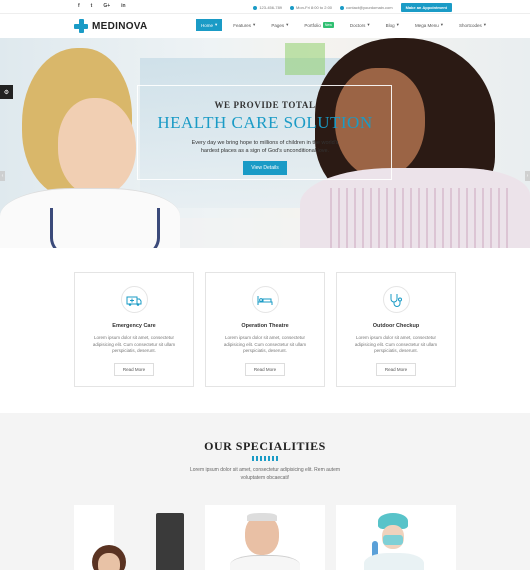 The image size is (530, 570). I want to click on doctor-face, so click(97, 147).